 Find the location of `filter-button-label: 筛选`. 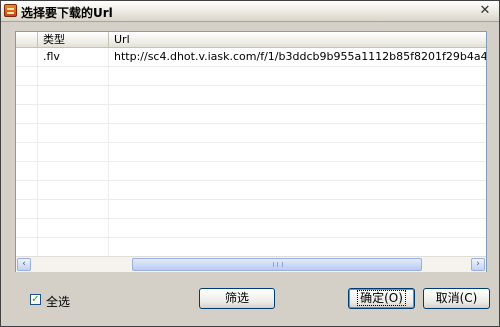

filter-button-label: 筛选 is located at coordinates (236, 298).